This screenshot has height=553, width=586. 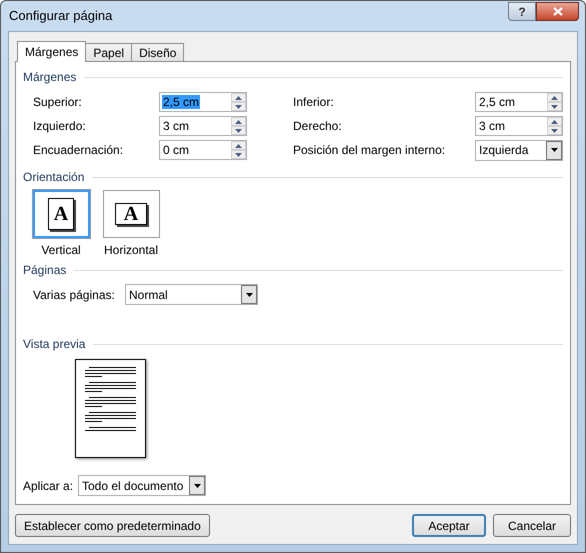 I want to click on spin-field: 0 cm, so click(x=203, y=150).